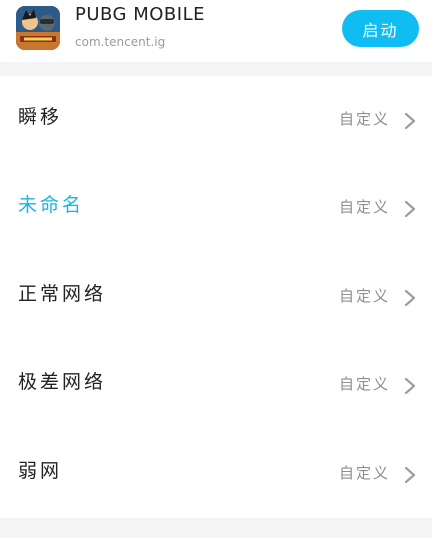 Image resolution: width=432 pixels, height=538 pixels. Describe the element at coordinates (216, 31) in the screenshot. I see `app-header: PUBG MOBILE com.tencent.ig 启动` at that location.